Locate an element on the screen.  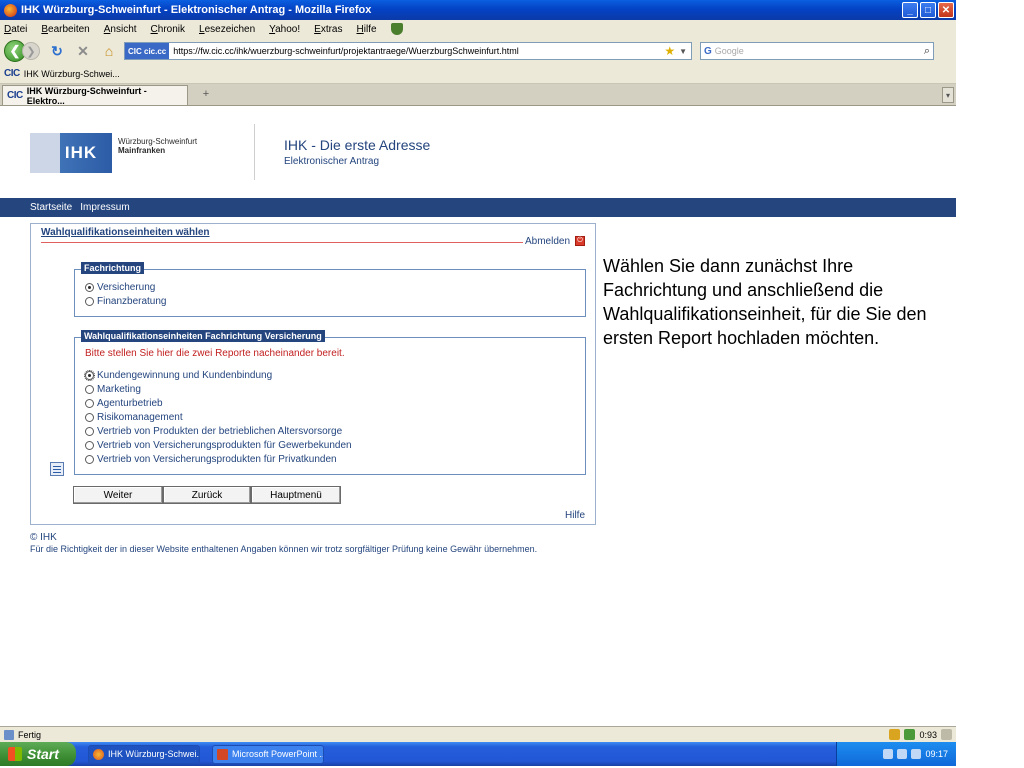
chevron-down-icon: ▼ is located at coordinates (683, 51).